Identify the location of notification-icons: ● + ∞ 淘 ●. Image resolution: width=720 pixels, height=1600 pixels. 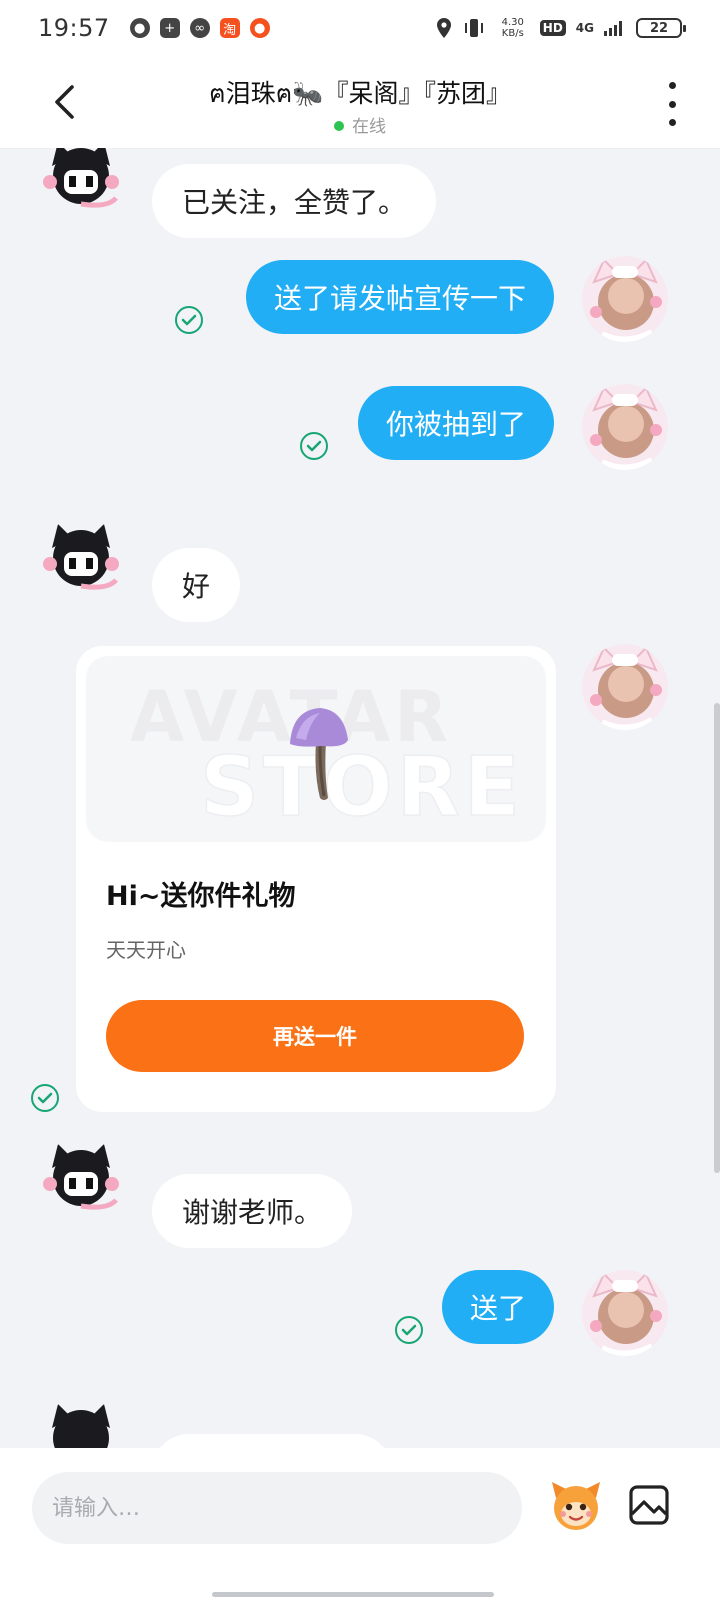
(199, 28).